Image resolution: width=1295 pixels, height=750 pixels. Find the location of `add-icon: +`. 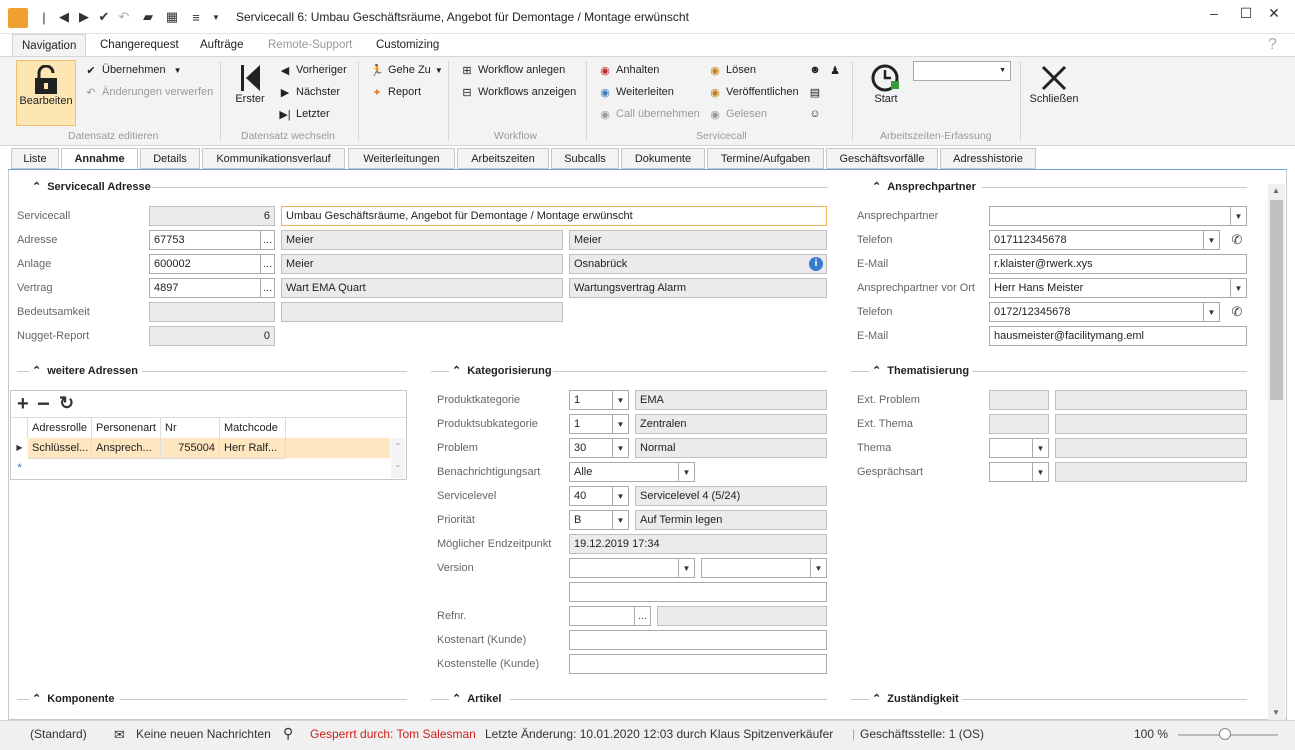

add-icon: + is located at coordinates (23, 404).